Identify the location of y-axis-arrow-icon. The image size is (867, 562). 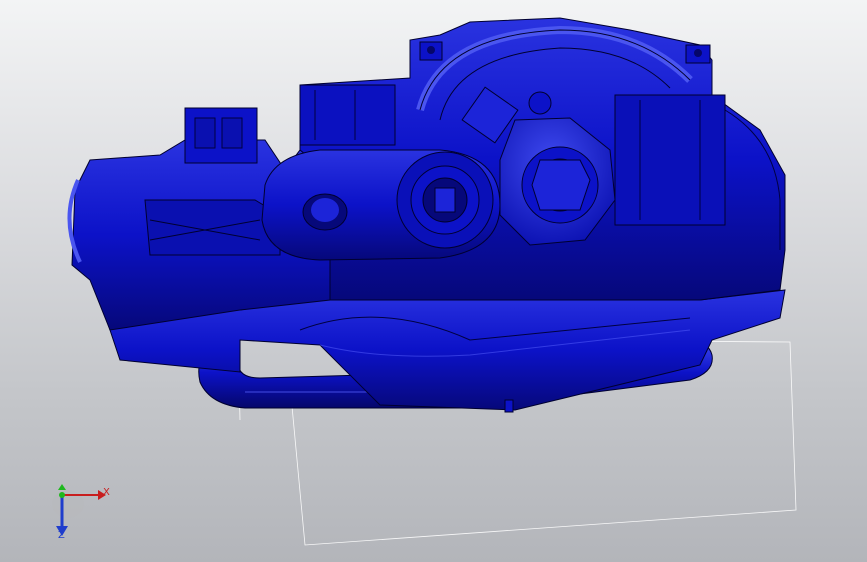
(62, 487).